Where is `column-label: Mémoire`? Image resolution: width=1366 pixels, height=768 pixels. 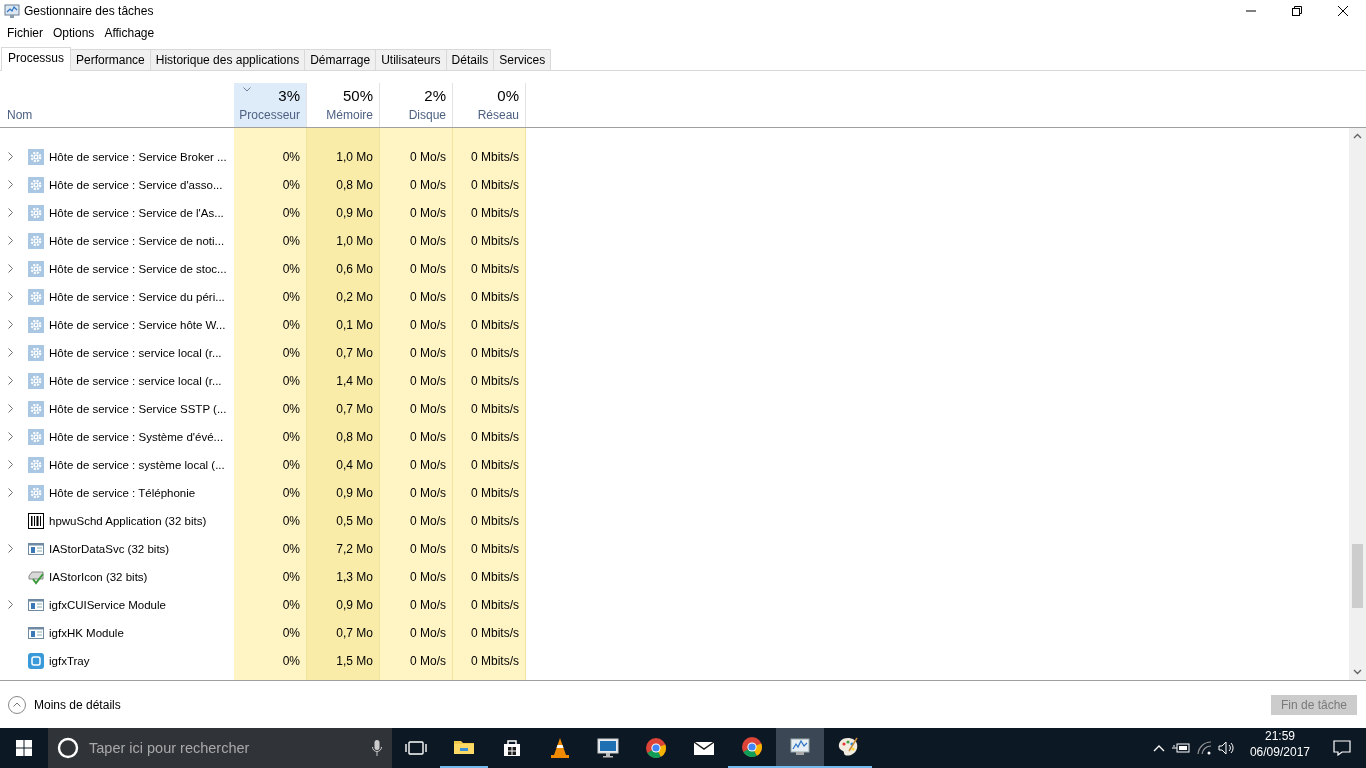
column-label: Mémoire is located at coordinates (349, 114).